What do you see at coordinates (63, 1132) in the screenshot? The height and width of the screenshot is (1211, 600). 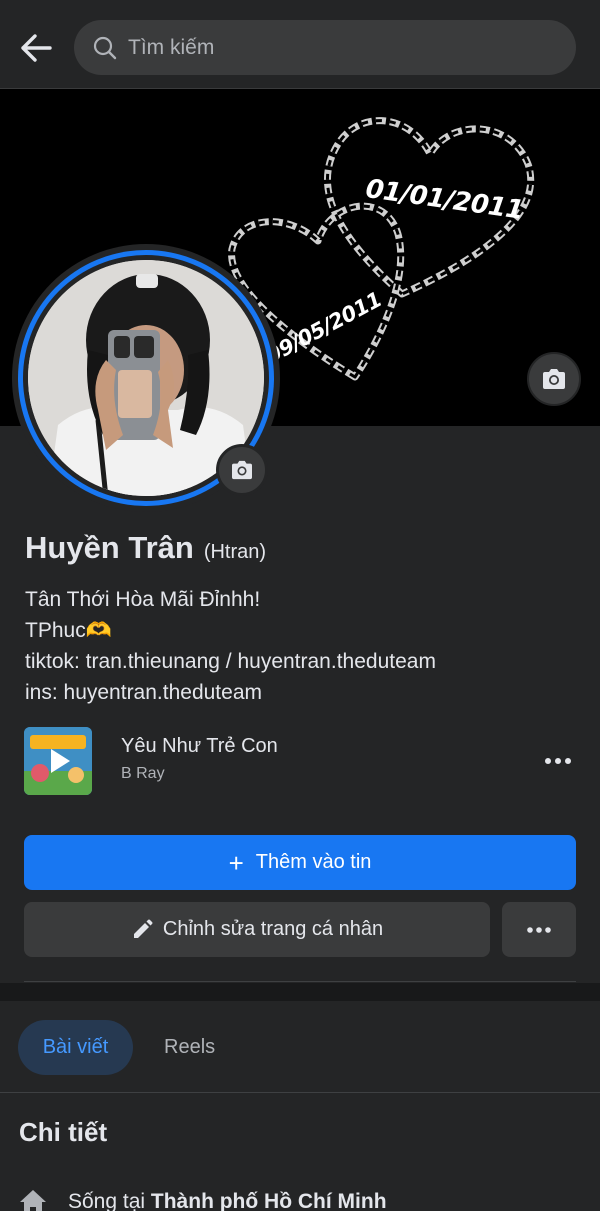 I see `details-heading: Chi tiết` at bounding box center [63, 1132].